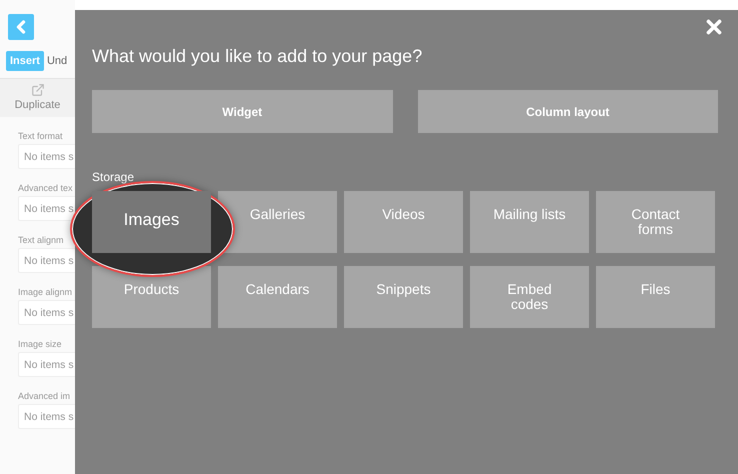 Image resolution: width=738 pixels, height=474 pixels. I want to click on content-tile: Mailing lists, so click(529, 222).